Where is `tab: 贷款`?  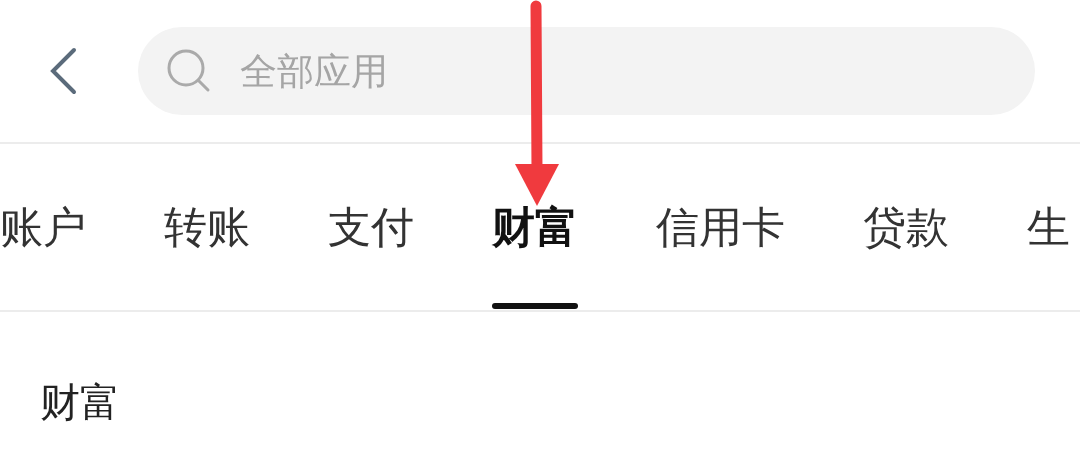 tab: 贷款 is located at coordinates (906, 227).